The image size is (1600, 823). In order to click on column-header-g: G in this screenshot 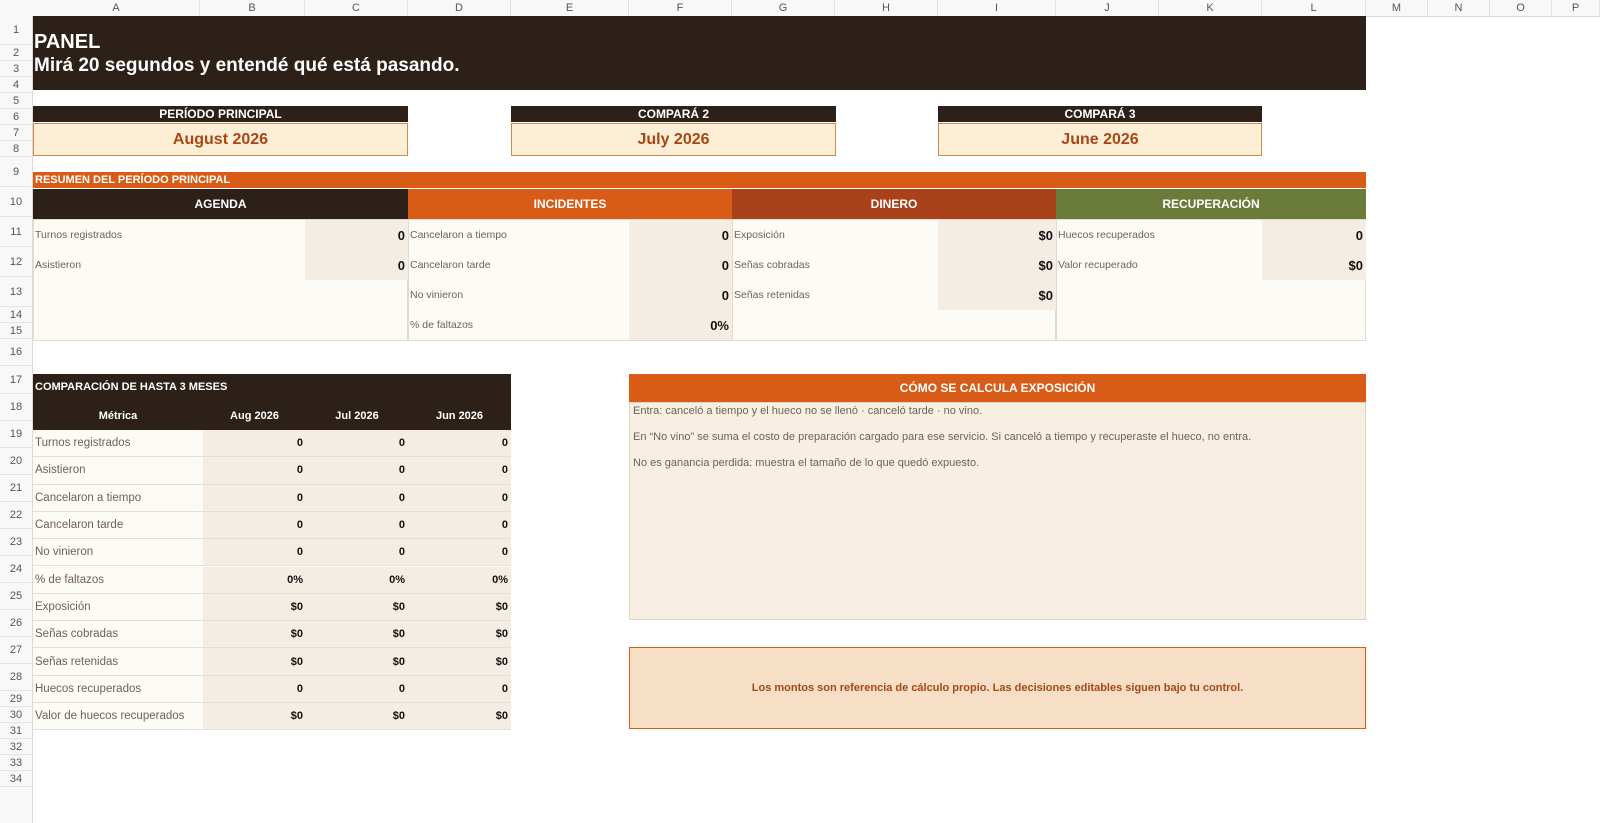, I will do `click(783, 8)`.